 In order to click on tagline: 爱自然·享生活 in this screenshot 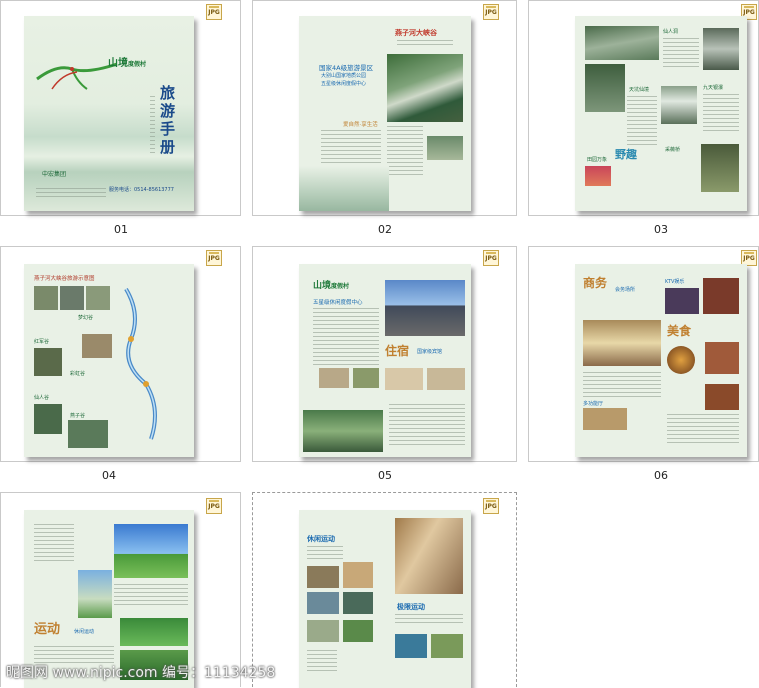, I will do `click(360, 125)`.